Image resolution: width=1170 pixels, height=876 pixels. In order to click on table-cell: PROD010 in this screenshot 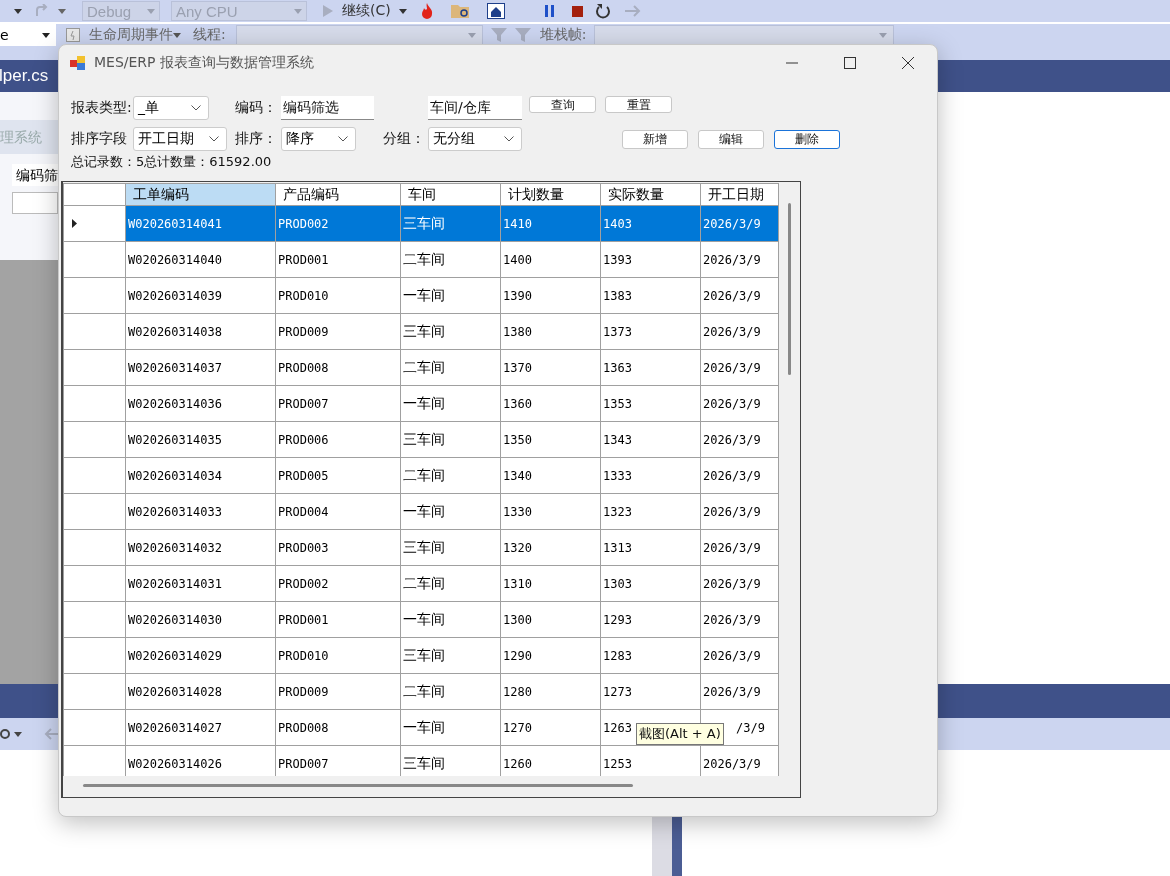, I will do `click(303, 655)`.